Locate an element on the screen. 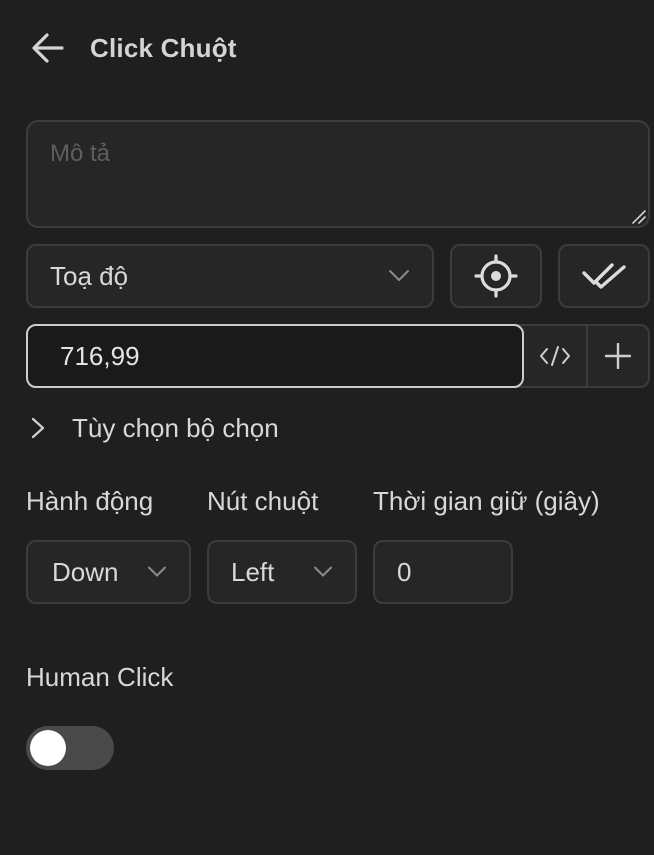 The width and height of the screenshot is (654, 855). add-button is located at coordinates (618, 356).